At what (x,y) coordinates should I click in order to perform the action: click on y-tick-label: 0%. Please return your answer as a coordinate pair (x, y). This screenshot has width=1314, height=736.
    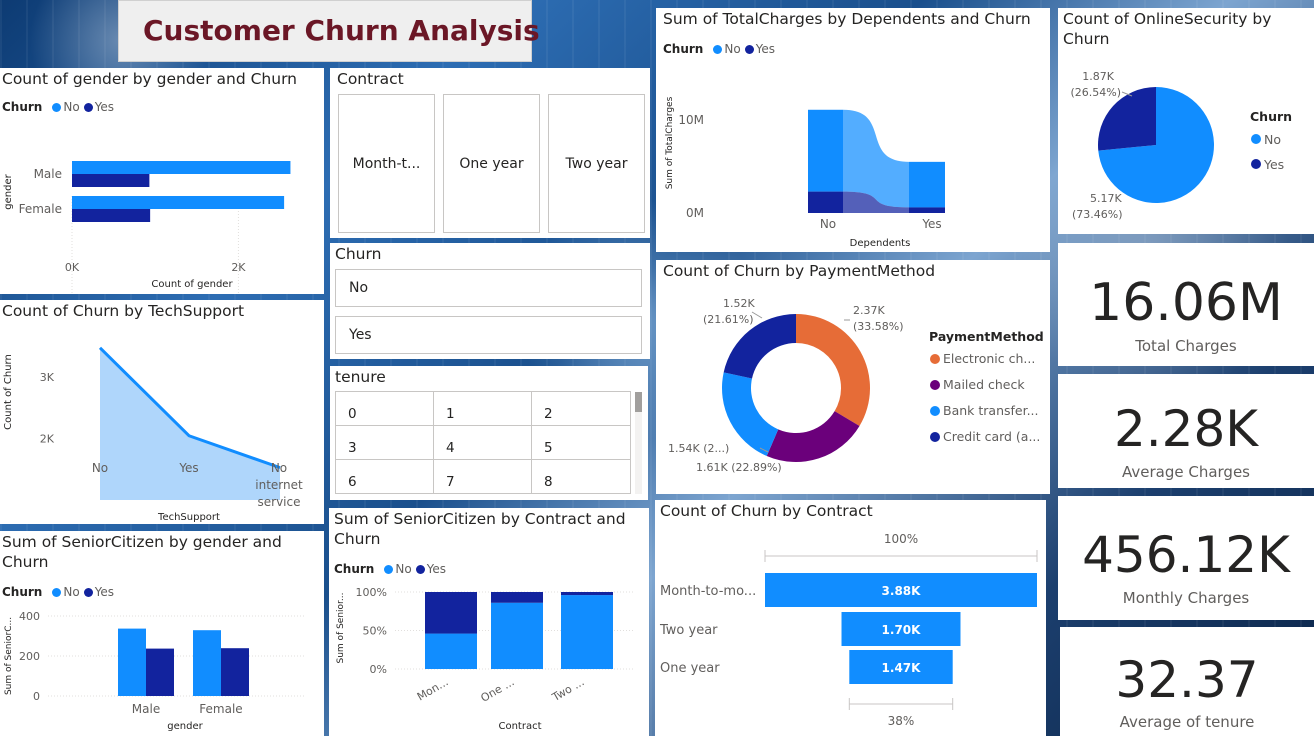
    Looking at the image, I should click on (378, 669).